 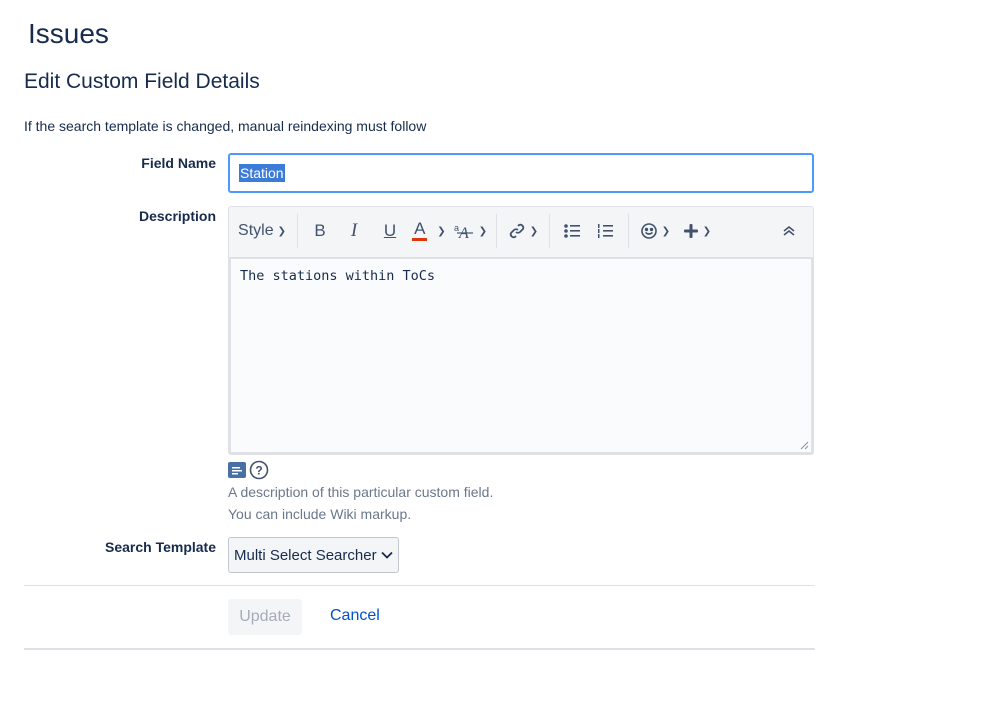 I want to click on bold-icon: B, so click(x=320, y=230).